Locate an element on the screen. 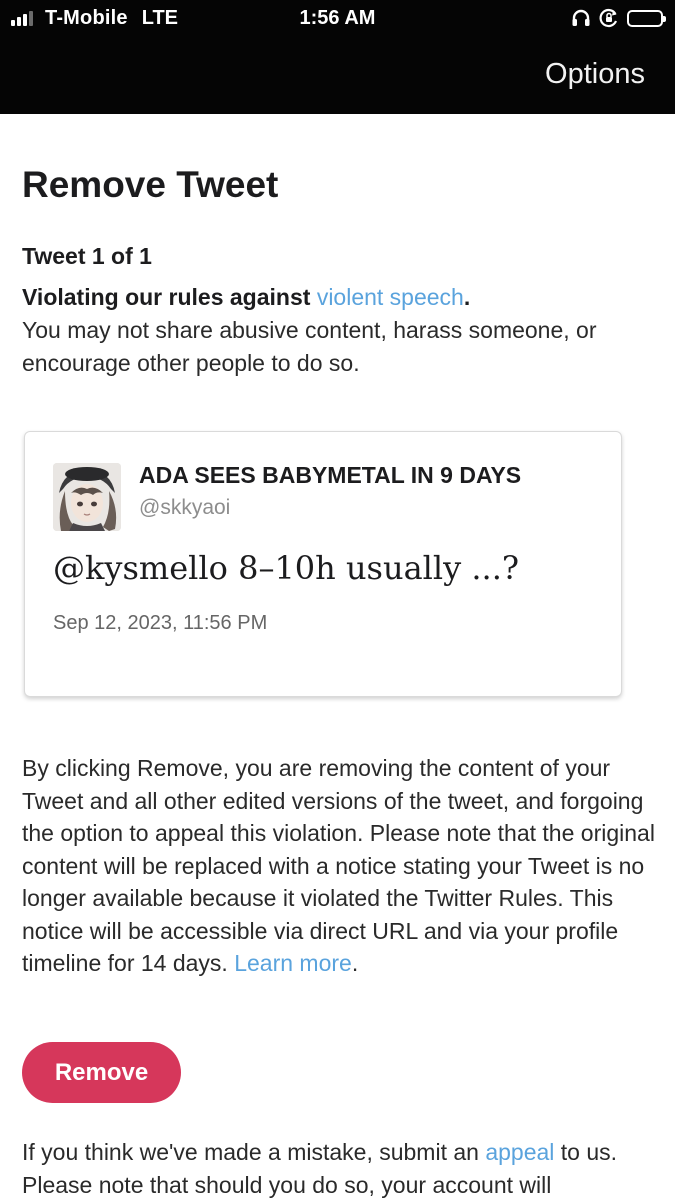 Image resolution: width=675 pixels, height=1201 pixels. violent-speech-link: violent speech is located at coordinates (390, 297).